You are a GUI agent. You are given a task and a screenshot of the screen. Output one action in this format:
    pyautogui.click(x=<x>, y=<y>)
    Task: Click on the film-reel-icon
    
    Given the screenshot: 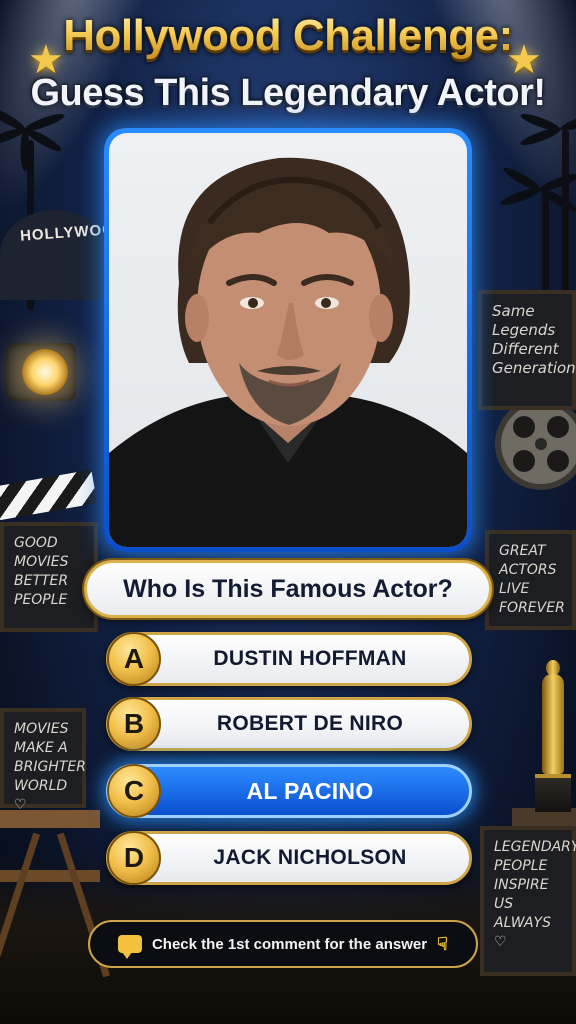 What is the action you would take?
    pyautogui.click(x=535, y=444)
    